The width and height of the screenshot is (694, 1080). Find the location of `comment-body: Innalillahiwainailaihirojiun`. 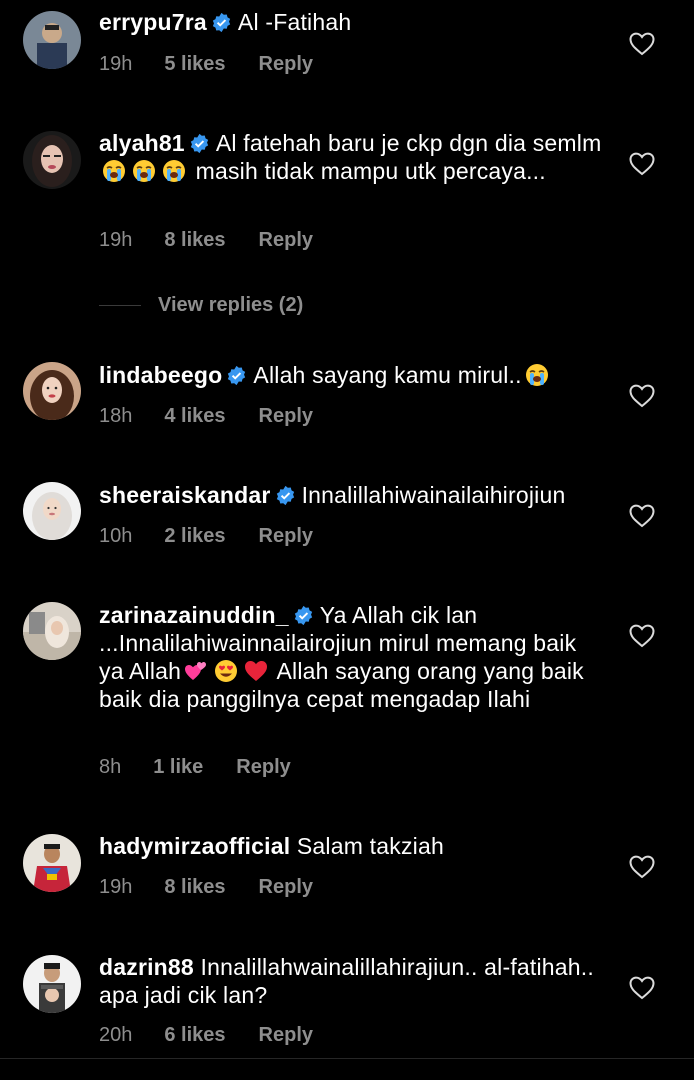

comment-body: Innalillahiwainailaihirojiun is located at coordinates (433, 495).